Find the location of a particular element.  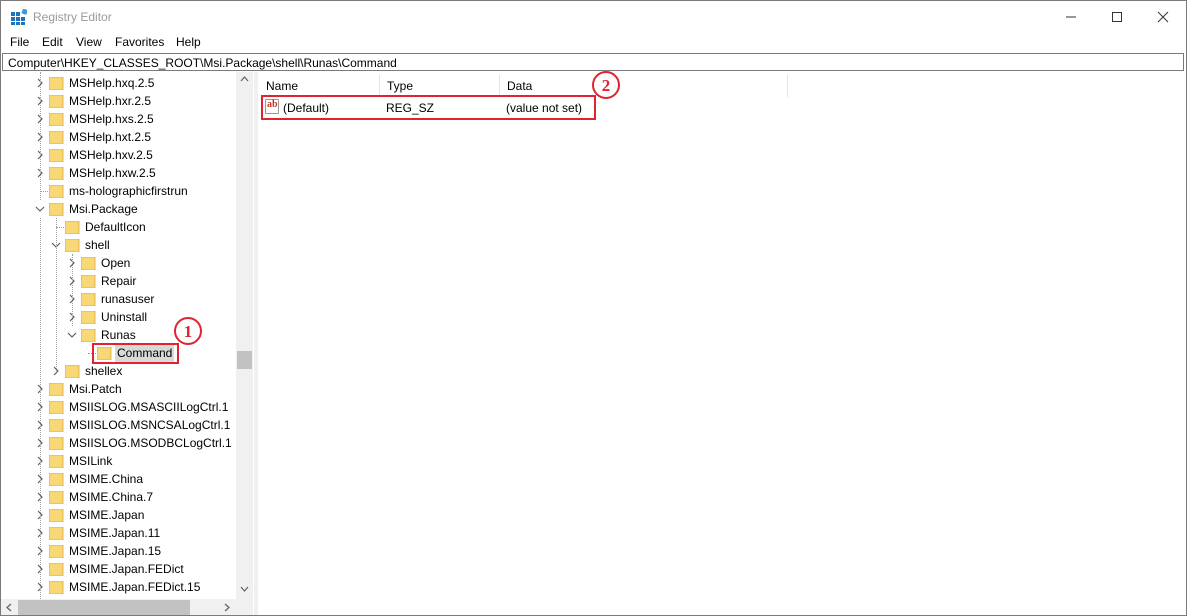

tree-item-label: MSIISLOG.MSASCIILogCtrl.1 is located at coordinates (149, 407).